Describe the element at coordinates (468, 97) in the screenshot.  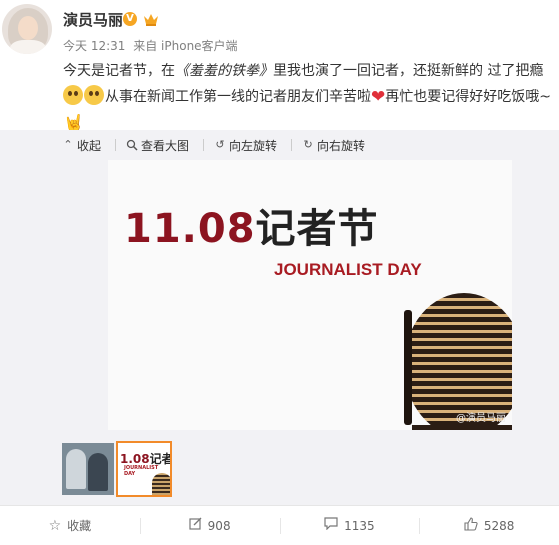
I see `post-text-part4: 再忙也要记得好好吃饭哦~` at that location.